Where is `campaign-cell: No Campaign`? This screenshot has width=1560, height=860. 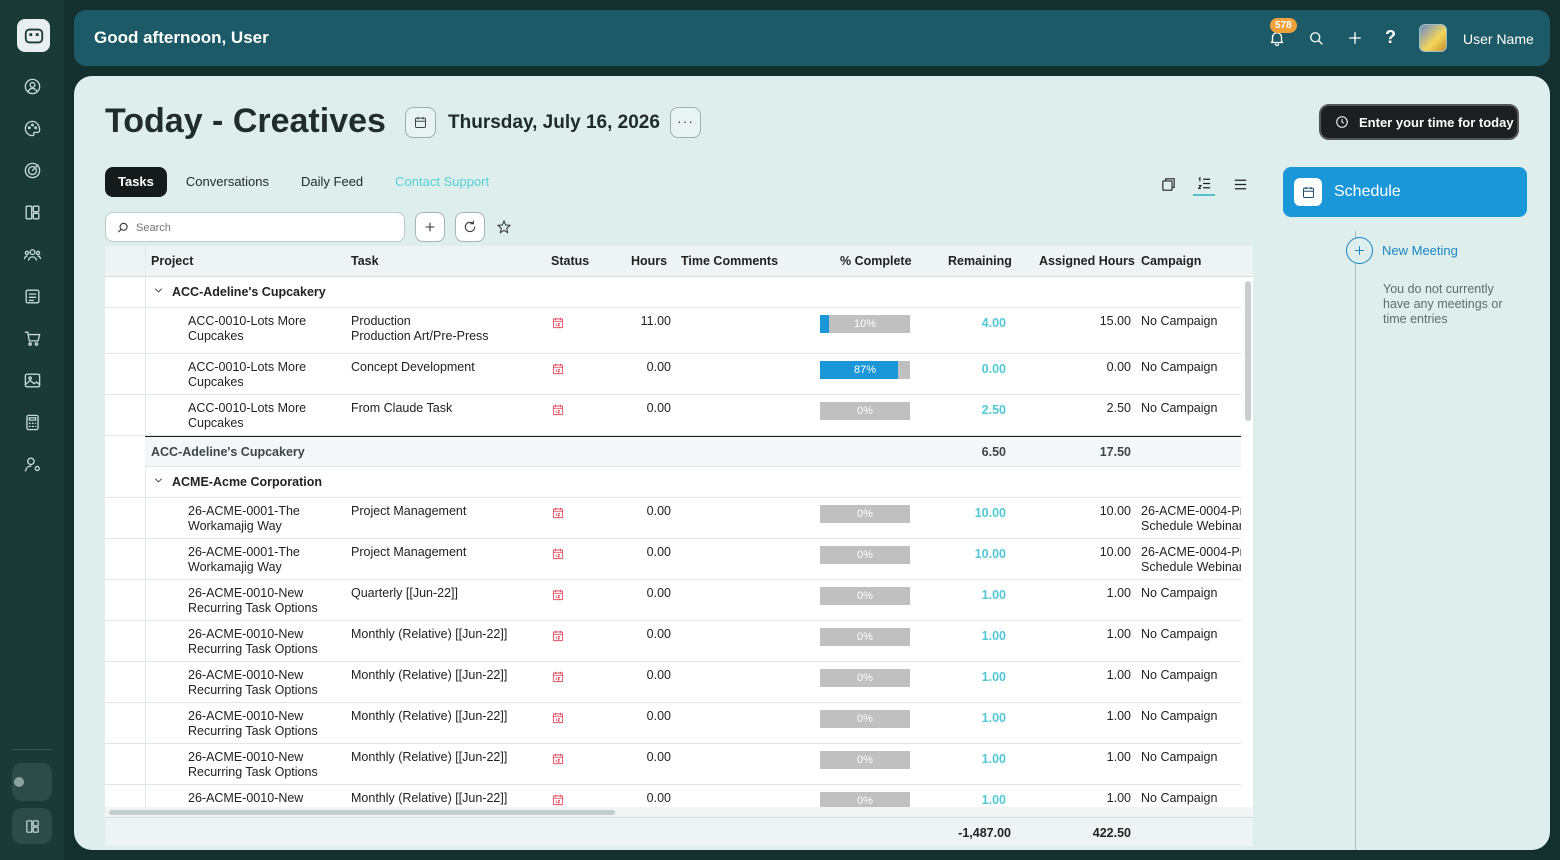
campaign-cell: No Campaign is located at coordinates (1191, 367).